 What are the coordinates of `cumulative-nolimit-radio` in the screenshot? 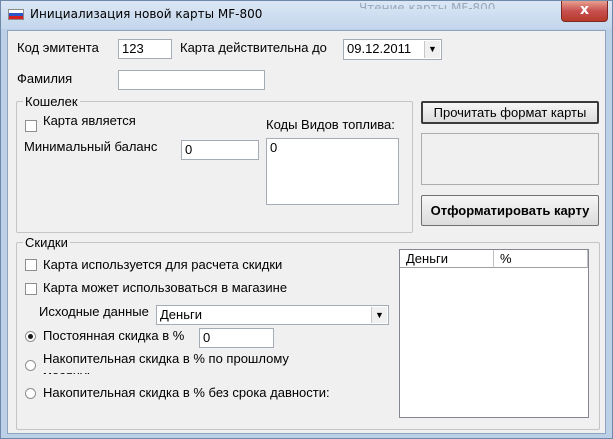 It's located at (30, 393).